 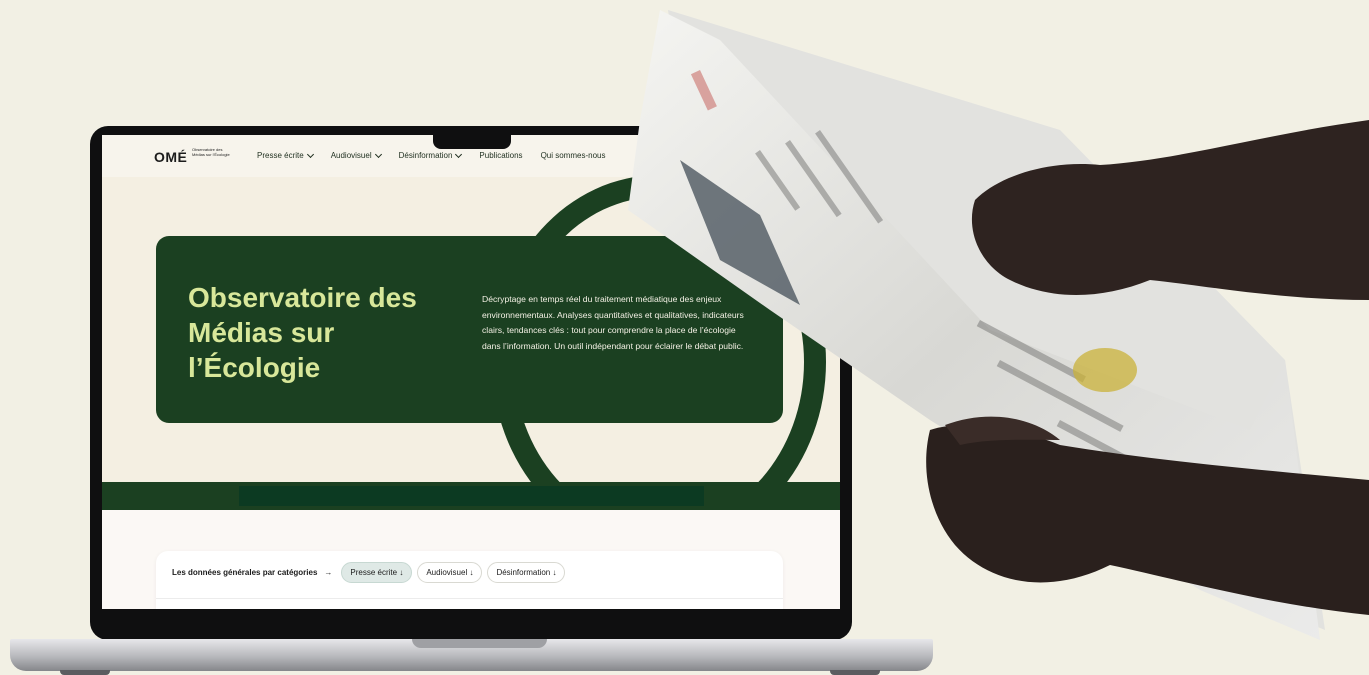 What do you see at coordinates (280, 155) in the screenshot?
I see `nav-item-label: Presse écrite` at bounding box center [280, 155].